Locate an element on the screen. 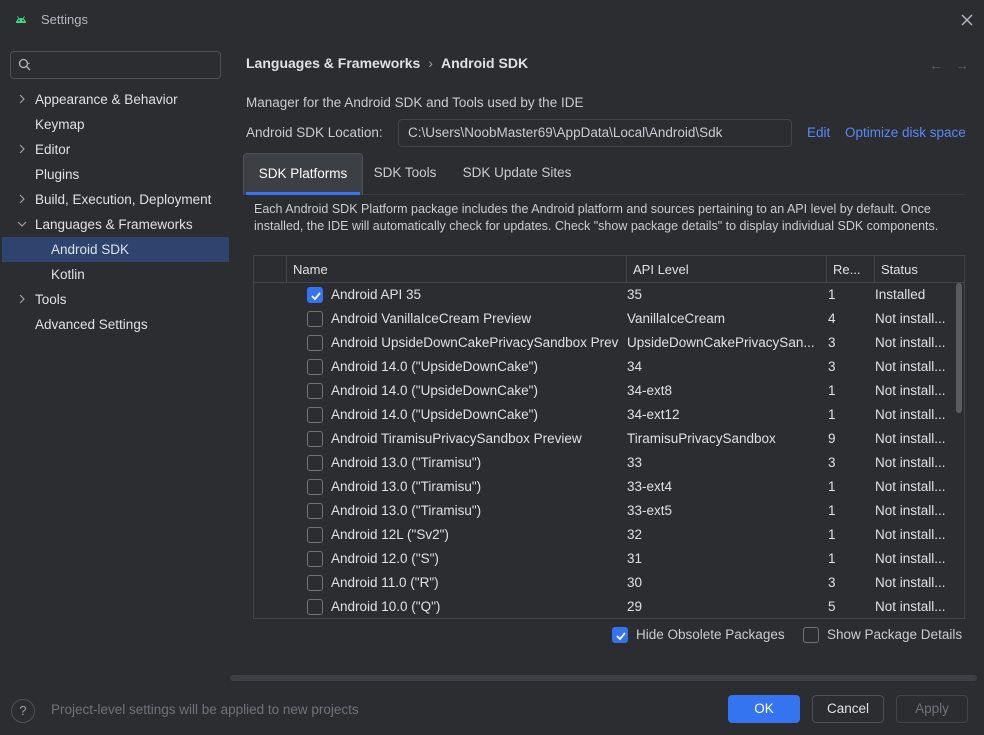 The height and width of the screenshot is (735, 984). help-icon: ? is located at coordinates (23, 711).